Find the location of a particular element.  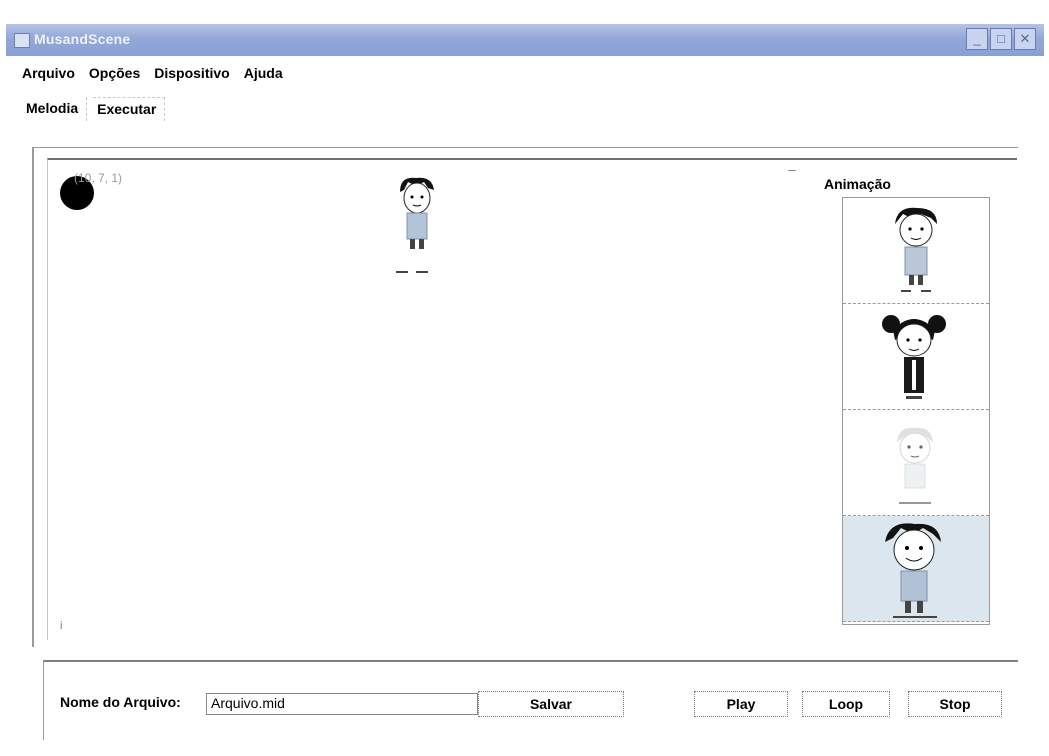

animation-list is located at coordinates (916, 411).